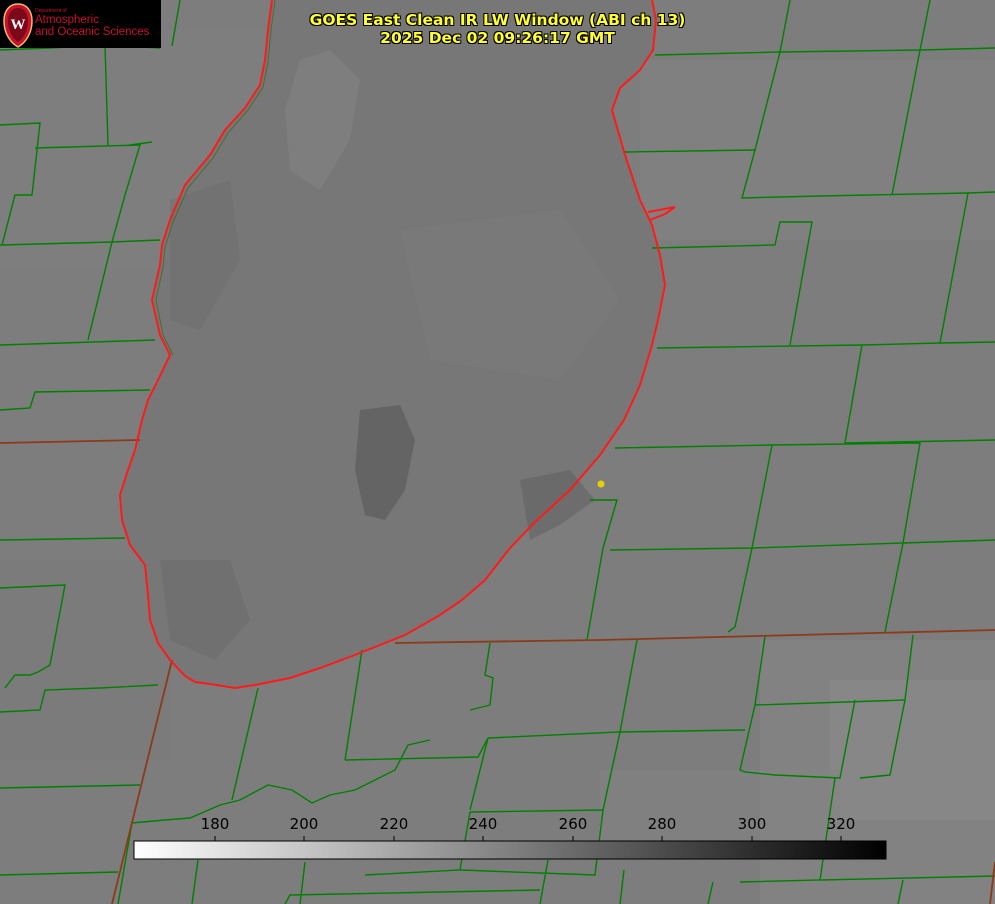  I want to click on logo-line-1: Atmospheric, so click(67, 20).